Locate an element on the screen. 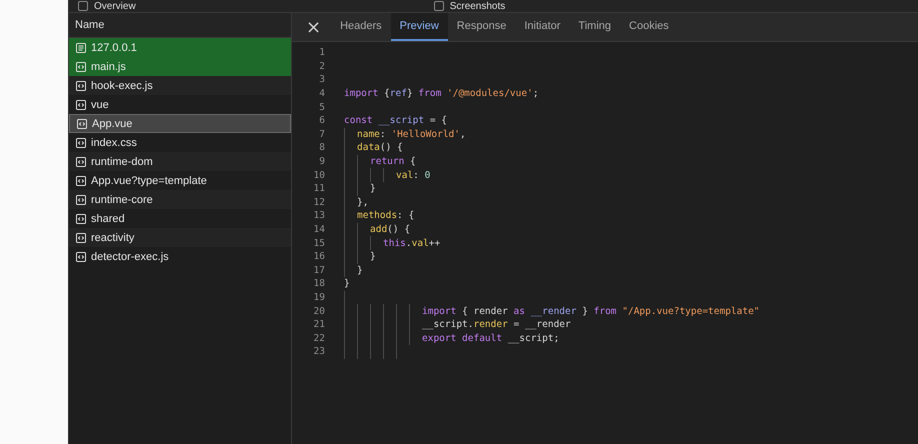 This screenshot has width=918, height=444. code-line: }, is located at coordinates (362, 202).